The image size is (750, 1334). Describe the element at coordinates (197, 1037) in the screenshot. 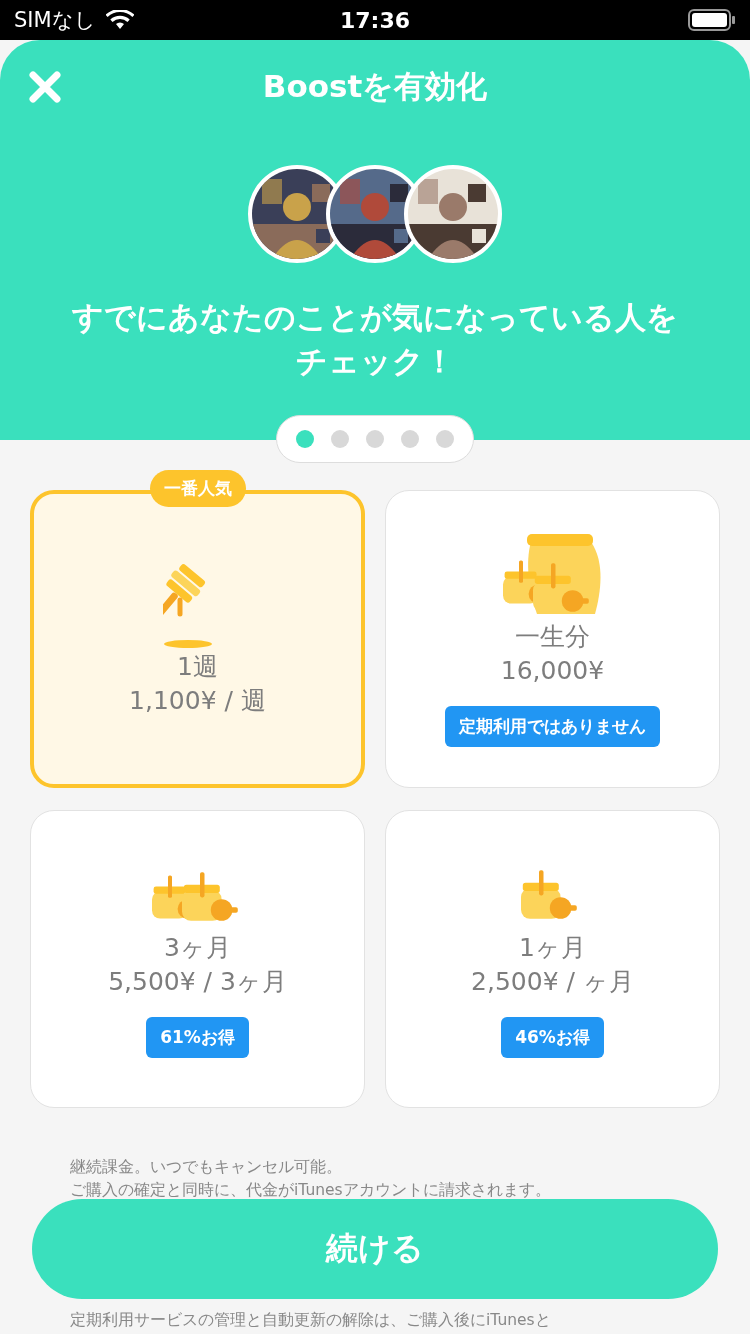

I see `discount-label: 61%お得` at that location.